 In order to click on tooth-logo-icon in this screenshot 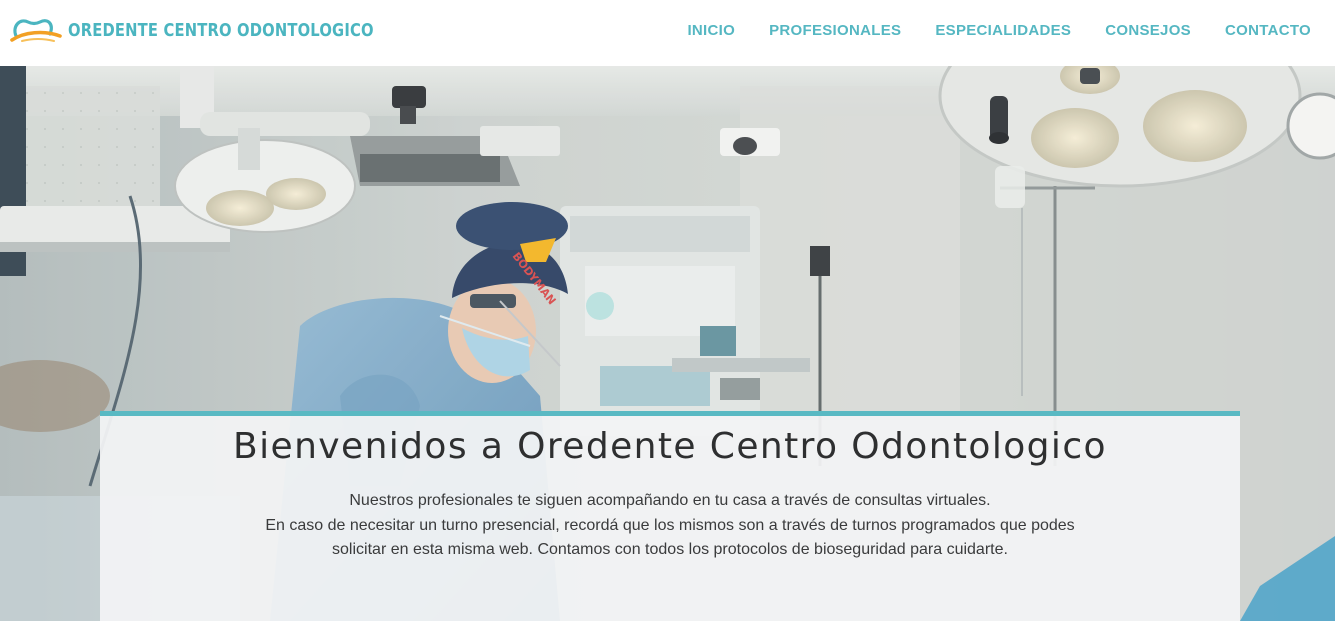, I will do `click(36, 30)`.